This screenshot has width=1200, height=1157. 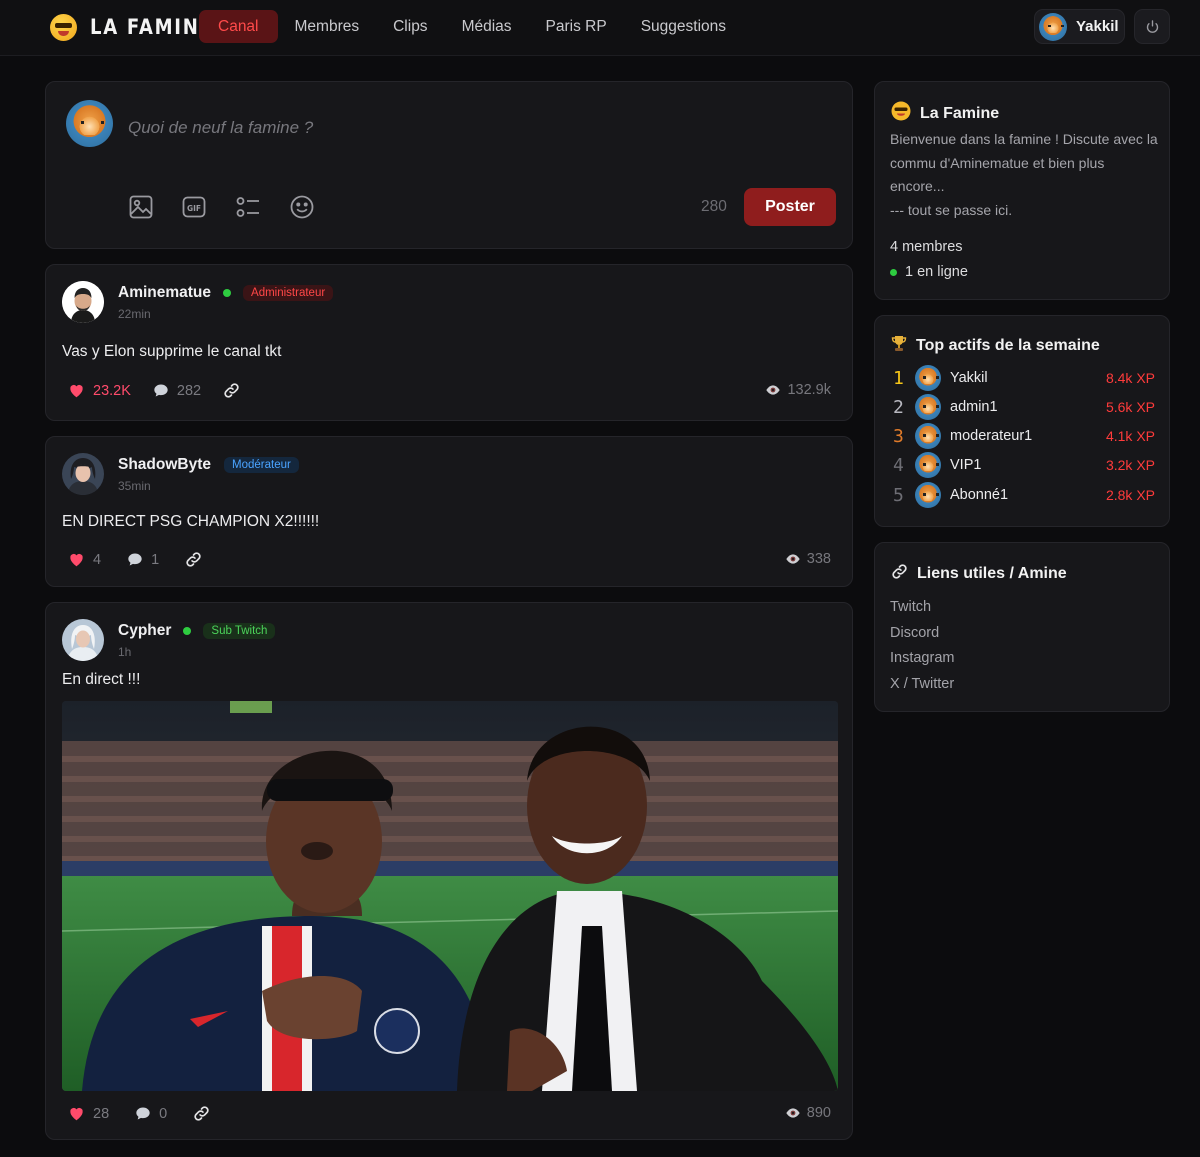 What do you see at coordinates (936, 272) in the screenshot?
I see `online-count-text: 1 en ligne` at bounding box center [936, 272].